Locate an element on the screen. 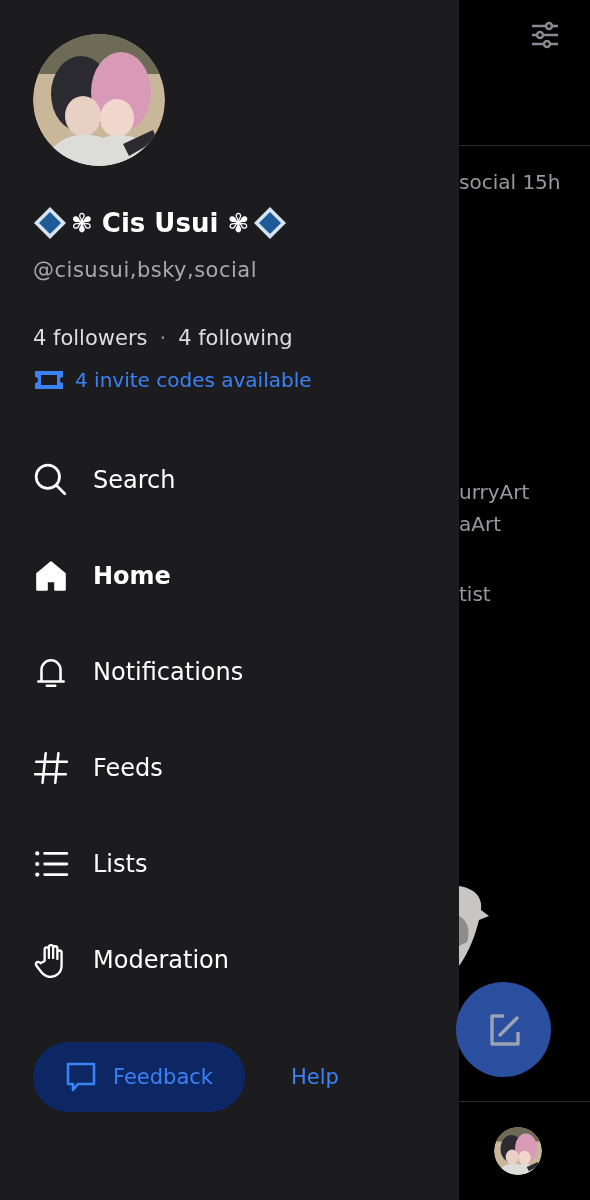  nav-item: Lists is located at coordinates (198, 864).